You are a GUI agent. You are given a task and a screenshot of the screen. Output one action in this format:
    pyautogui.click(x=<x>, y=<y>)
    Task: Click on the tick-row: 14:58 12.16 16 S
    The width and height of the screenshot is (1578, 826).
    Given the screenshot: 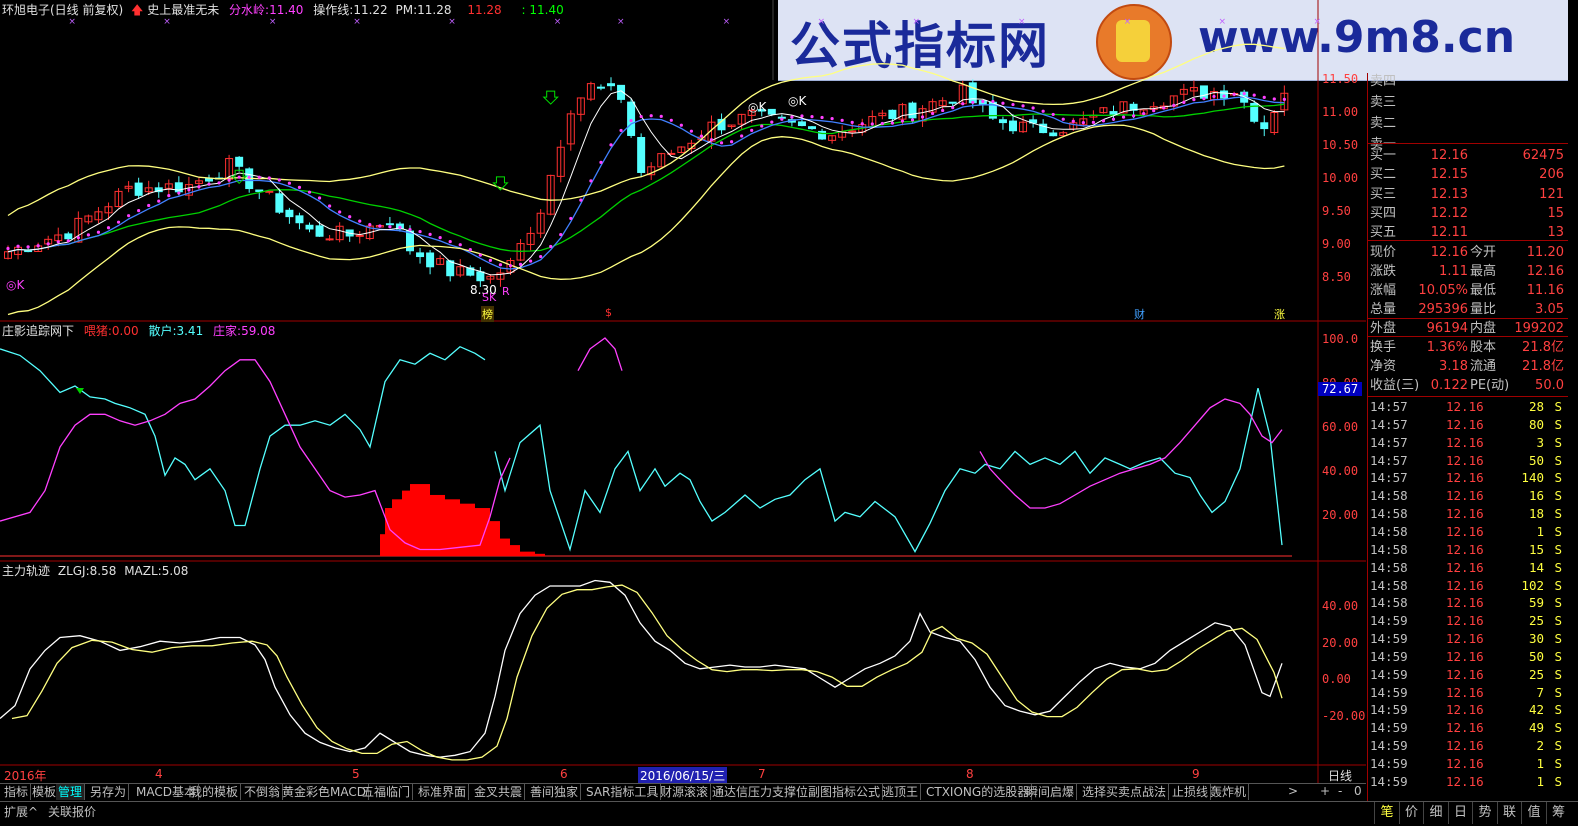 What is the action you would take?
    pyautogui.click(x=1469, y=496)
    